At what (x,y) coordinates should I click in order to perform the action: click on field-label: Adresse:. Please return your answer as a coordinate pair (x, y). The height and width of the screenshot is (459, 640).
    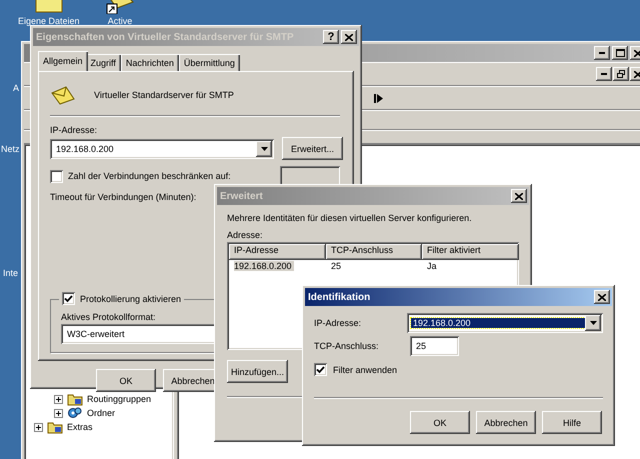
    Looking at the image, I should click on (245, 235).